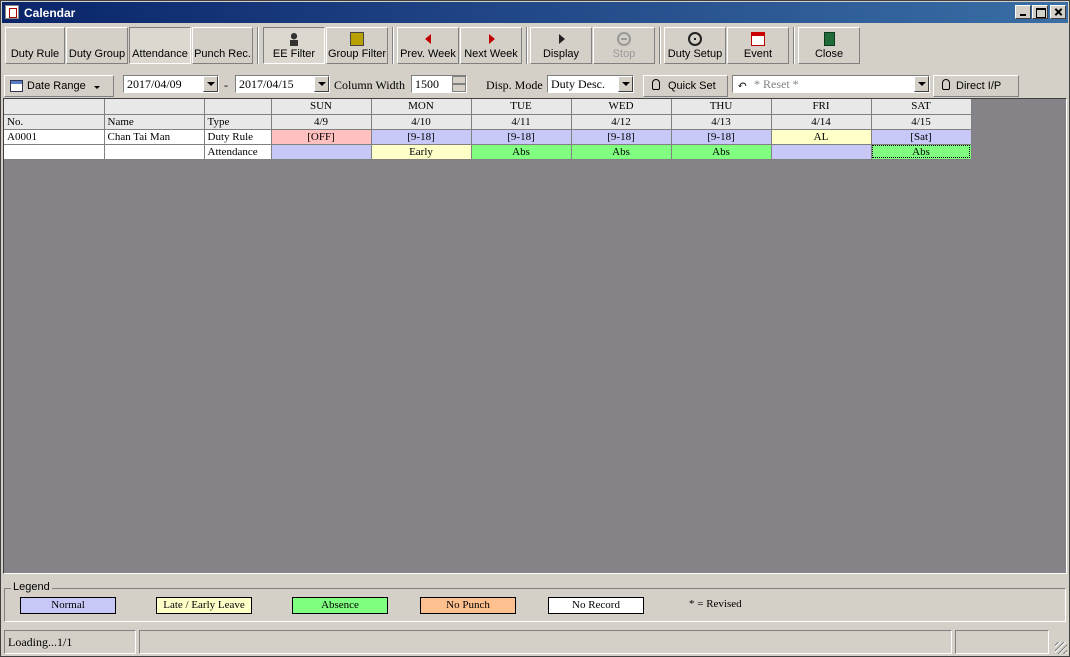  Describe the element at coordinates (421, 152) in the screenshot. I see `attendance-cell: Early` at that location.